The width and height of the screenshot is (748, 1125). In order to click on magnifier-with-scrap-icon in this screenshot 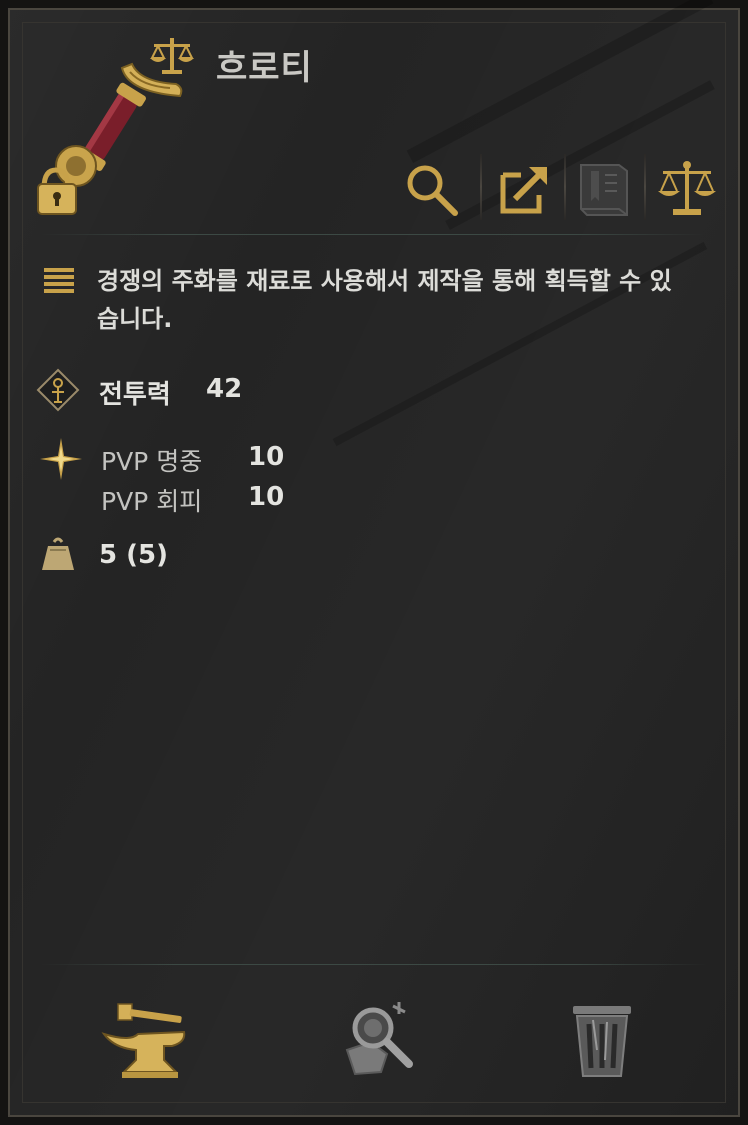, I will do `click(379, 1039)`.